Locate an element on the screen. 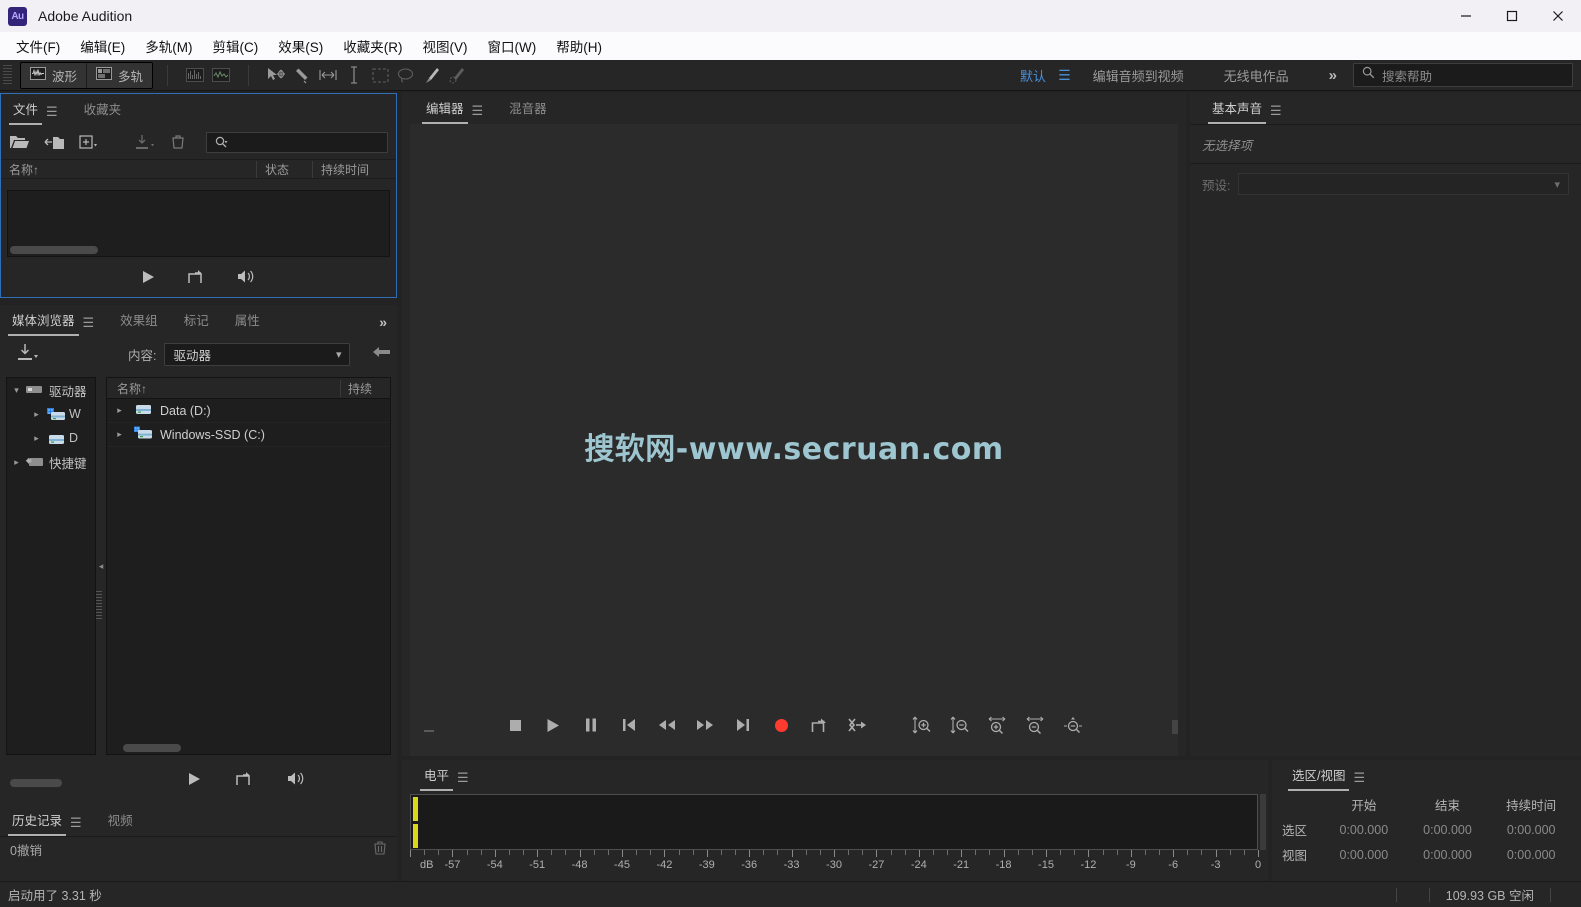 This screenshot has width=1581, height=907. files-col-duration: 持续时间 is located at coordinates (354, 169).